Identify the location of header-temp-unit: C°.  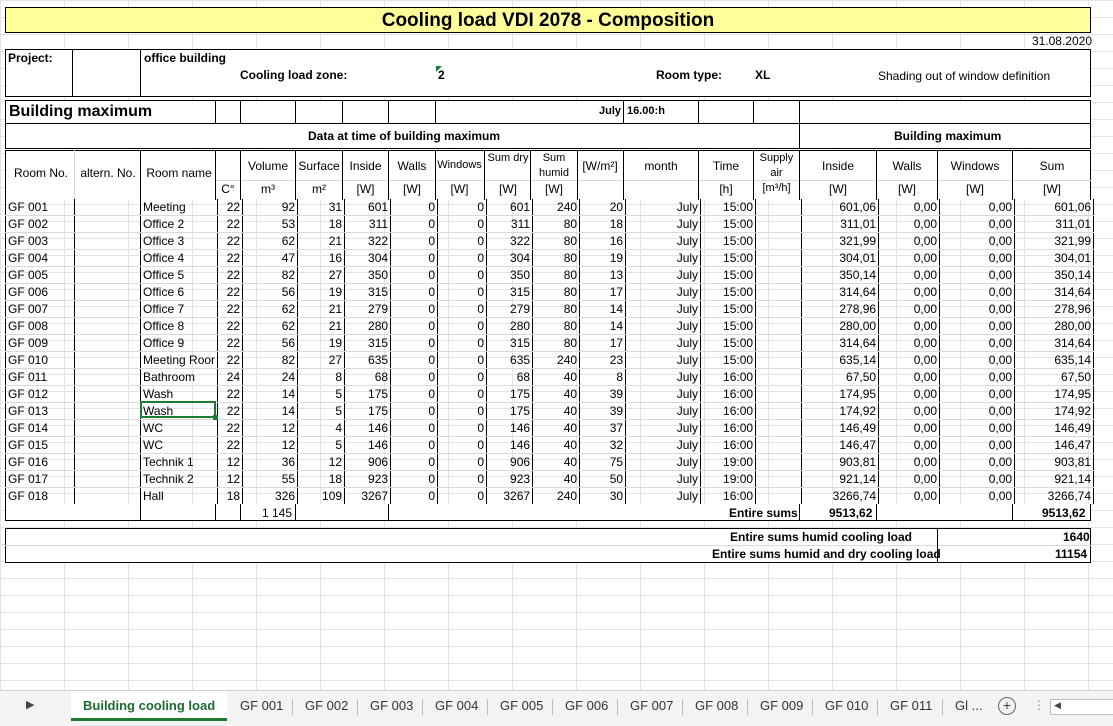
(228, 189).